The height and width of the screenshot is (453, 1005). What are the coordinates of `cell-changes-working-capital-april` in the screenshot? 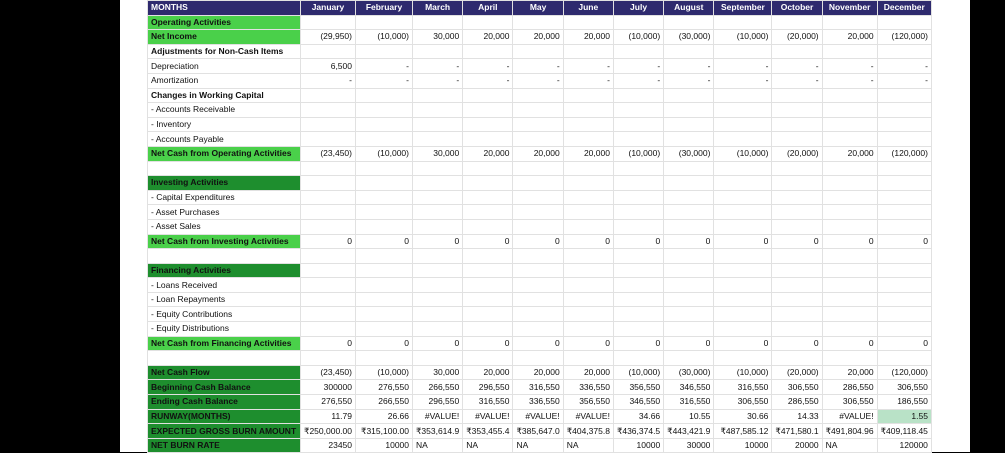 It's located at (488, 95).